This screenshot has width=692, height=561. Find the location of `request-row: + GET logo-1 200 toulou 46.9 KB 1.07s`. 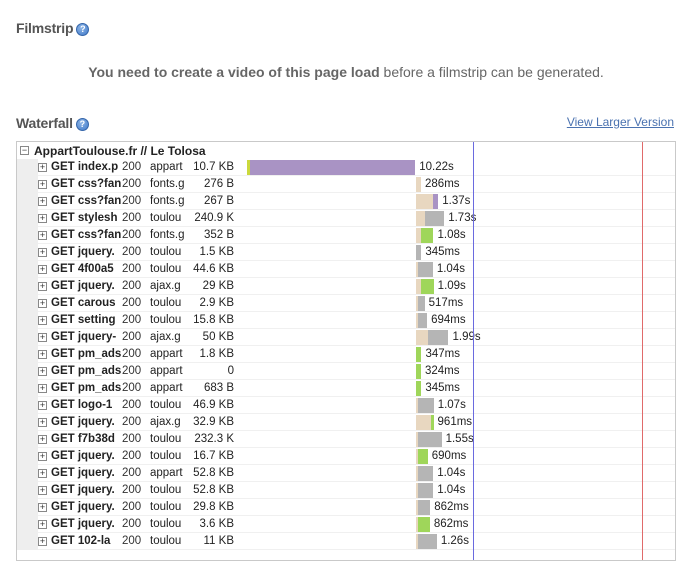

request-row: + GET logo-1 200 toulou 46.9 KB 1.07s is located at coordinates (346, 405).